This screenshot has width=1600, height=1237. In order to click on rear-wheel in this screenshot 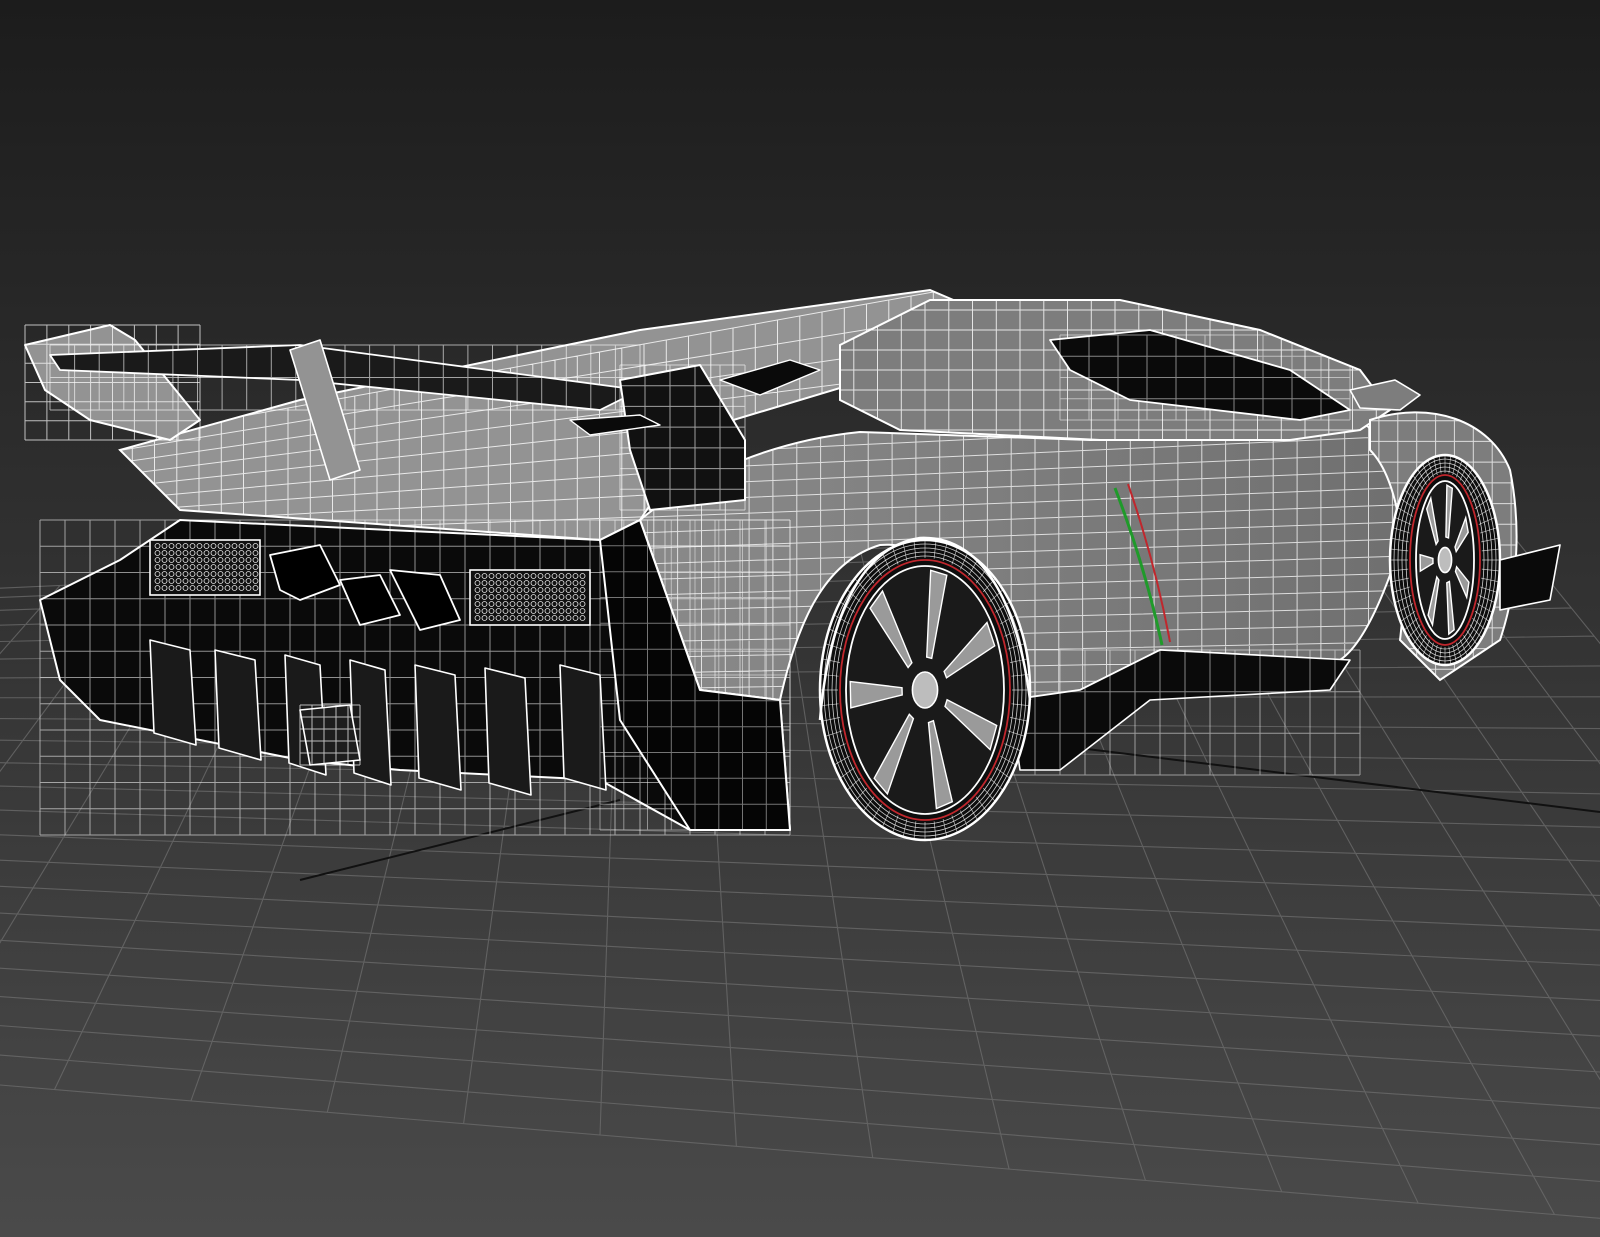, I will do `click(925, 690)`.